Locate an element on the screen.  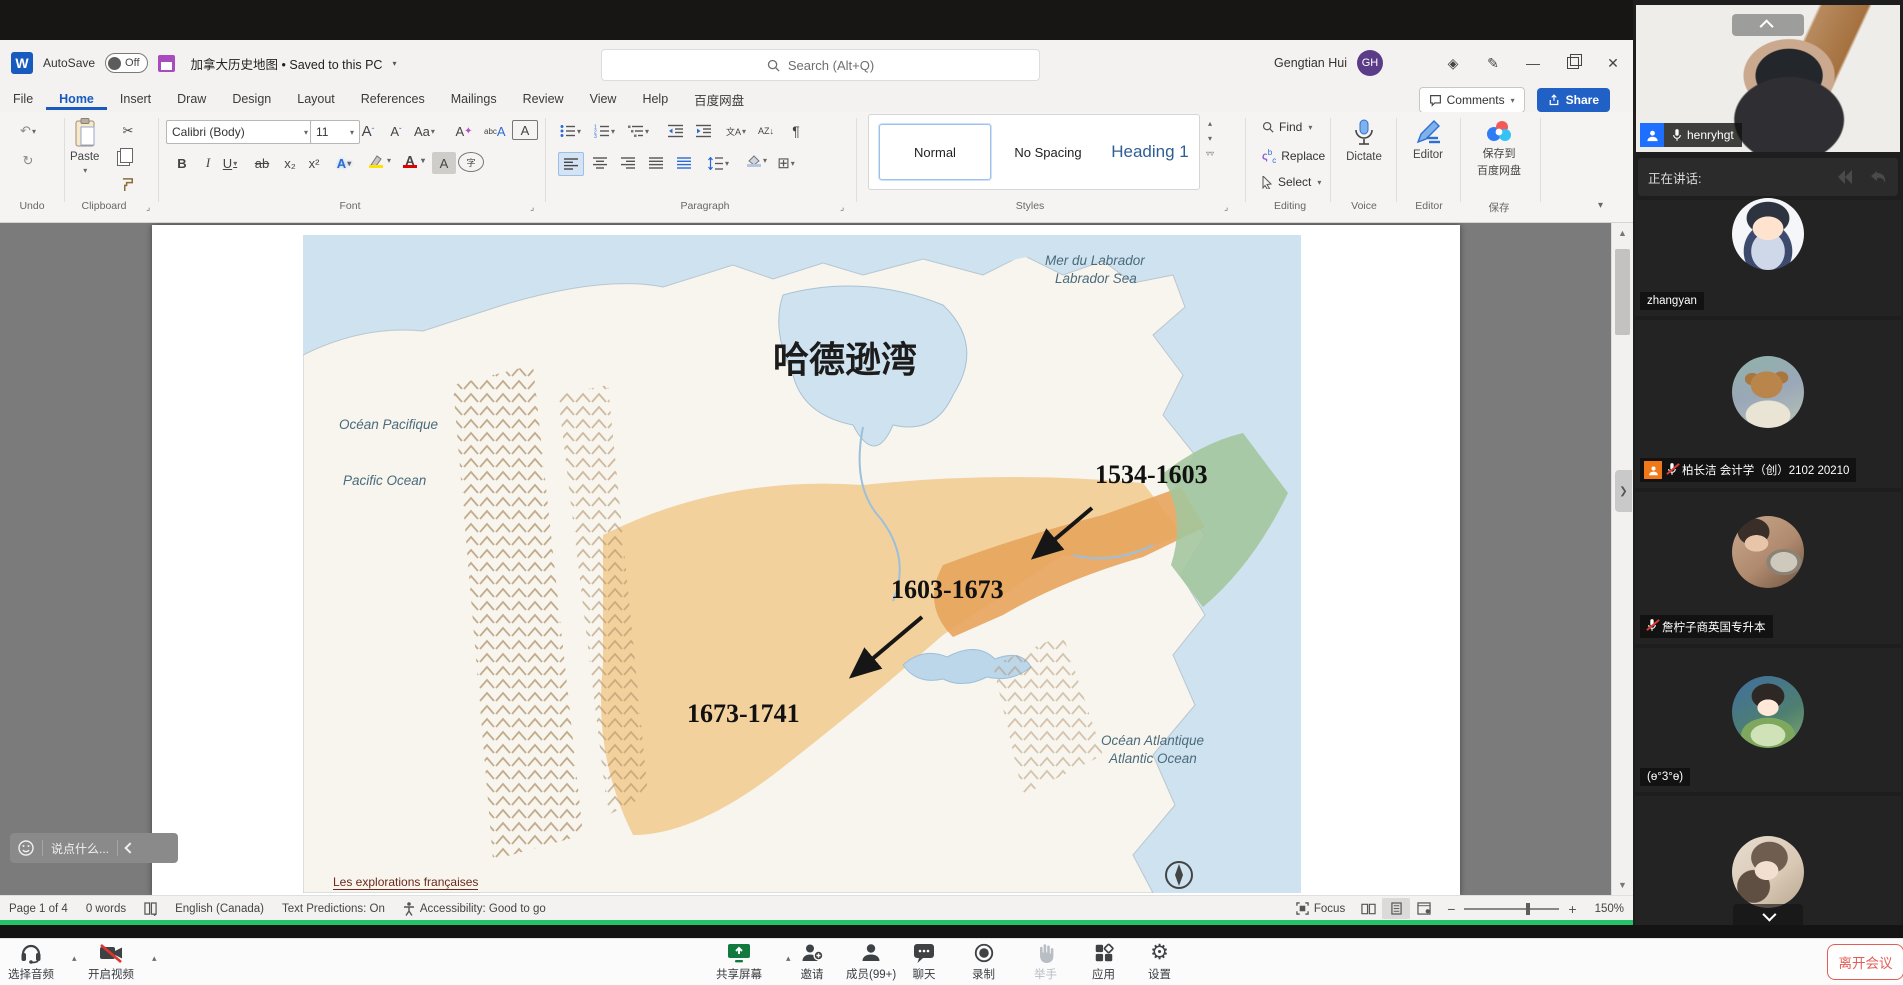
format-painter-icon is located at coordinates (128, 183).